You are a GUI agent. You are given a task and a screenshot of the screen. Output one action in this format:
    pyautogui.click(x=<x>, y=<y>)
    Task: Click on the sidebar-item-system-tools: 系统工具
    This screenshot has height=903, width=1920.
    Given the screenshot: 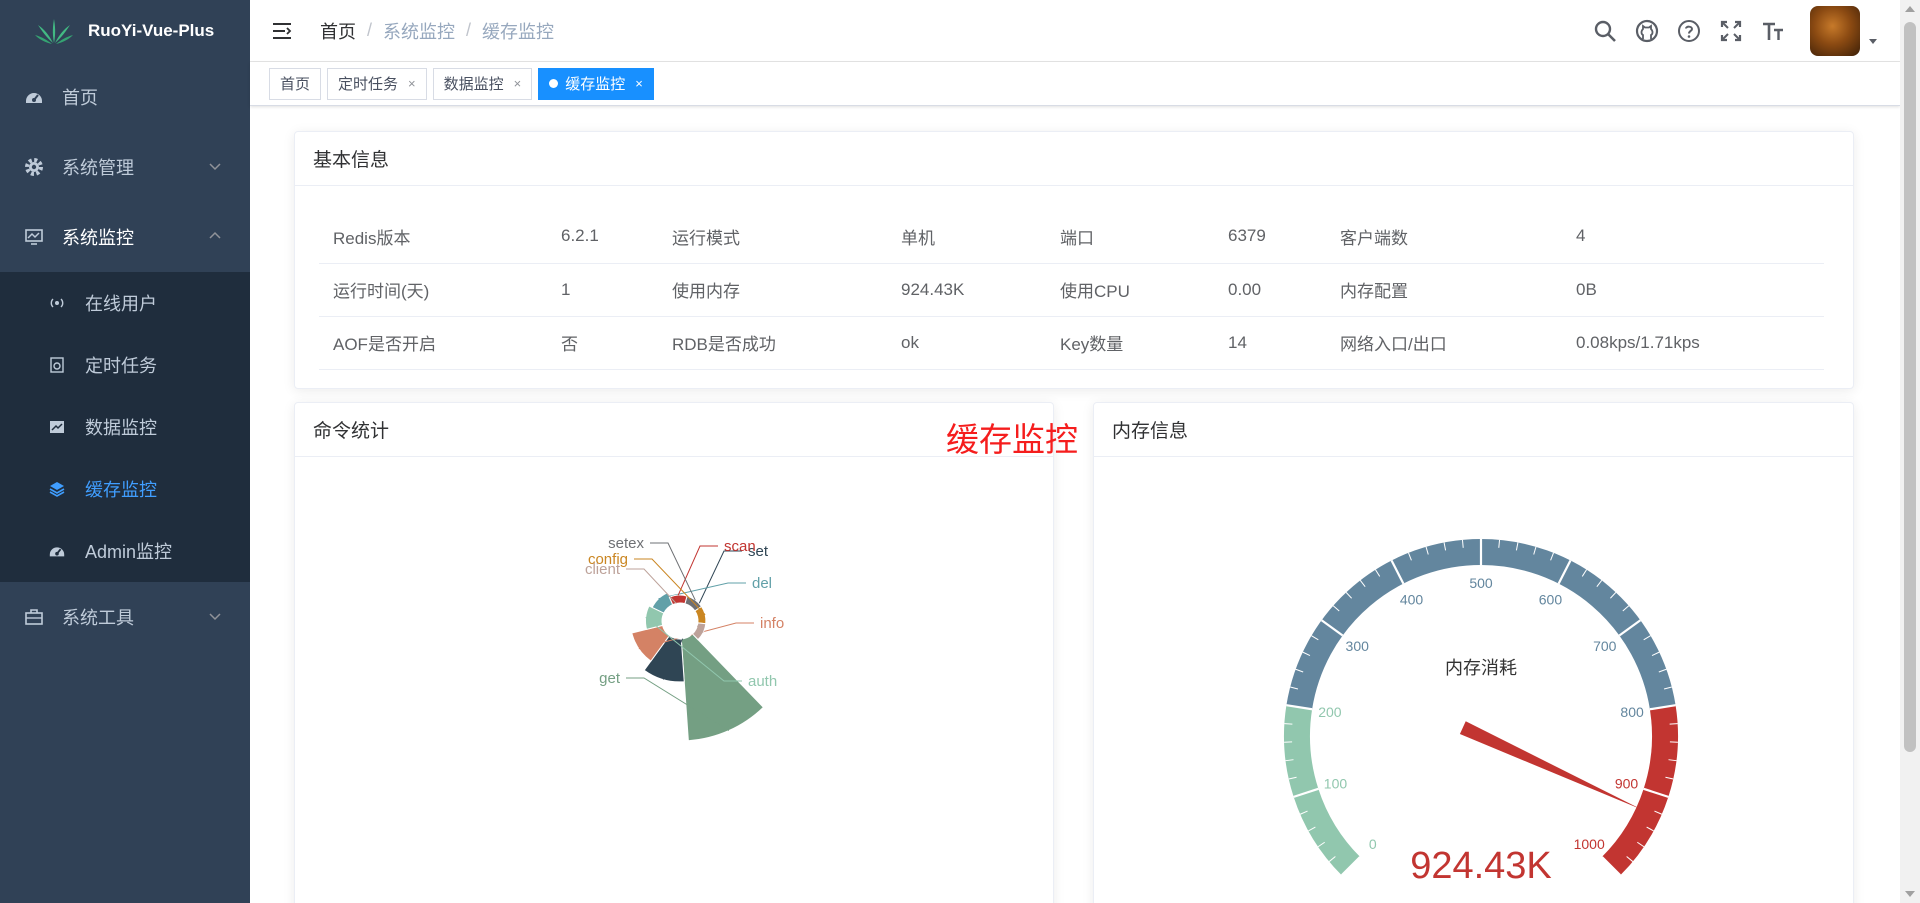 What is the action you would take?
    pyautogui.click(x=125, y=617)
    